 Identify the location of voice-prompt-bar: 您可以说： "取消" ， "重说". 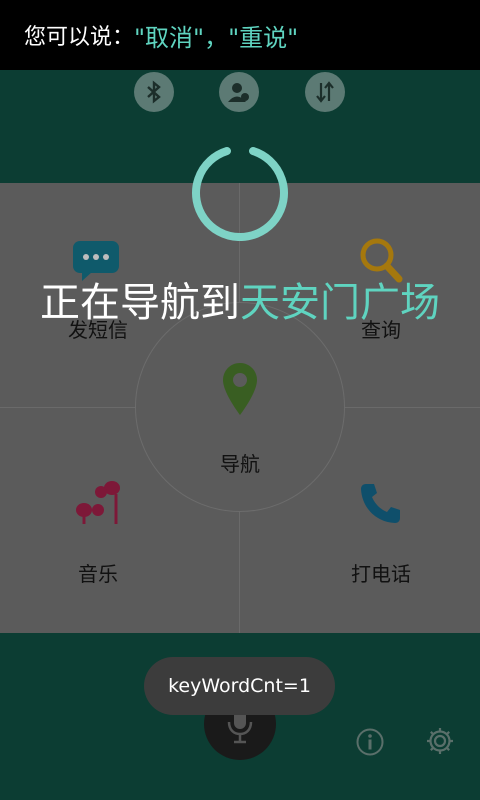
(240, 35).